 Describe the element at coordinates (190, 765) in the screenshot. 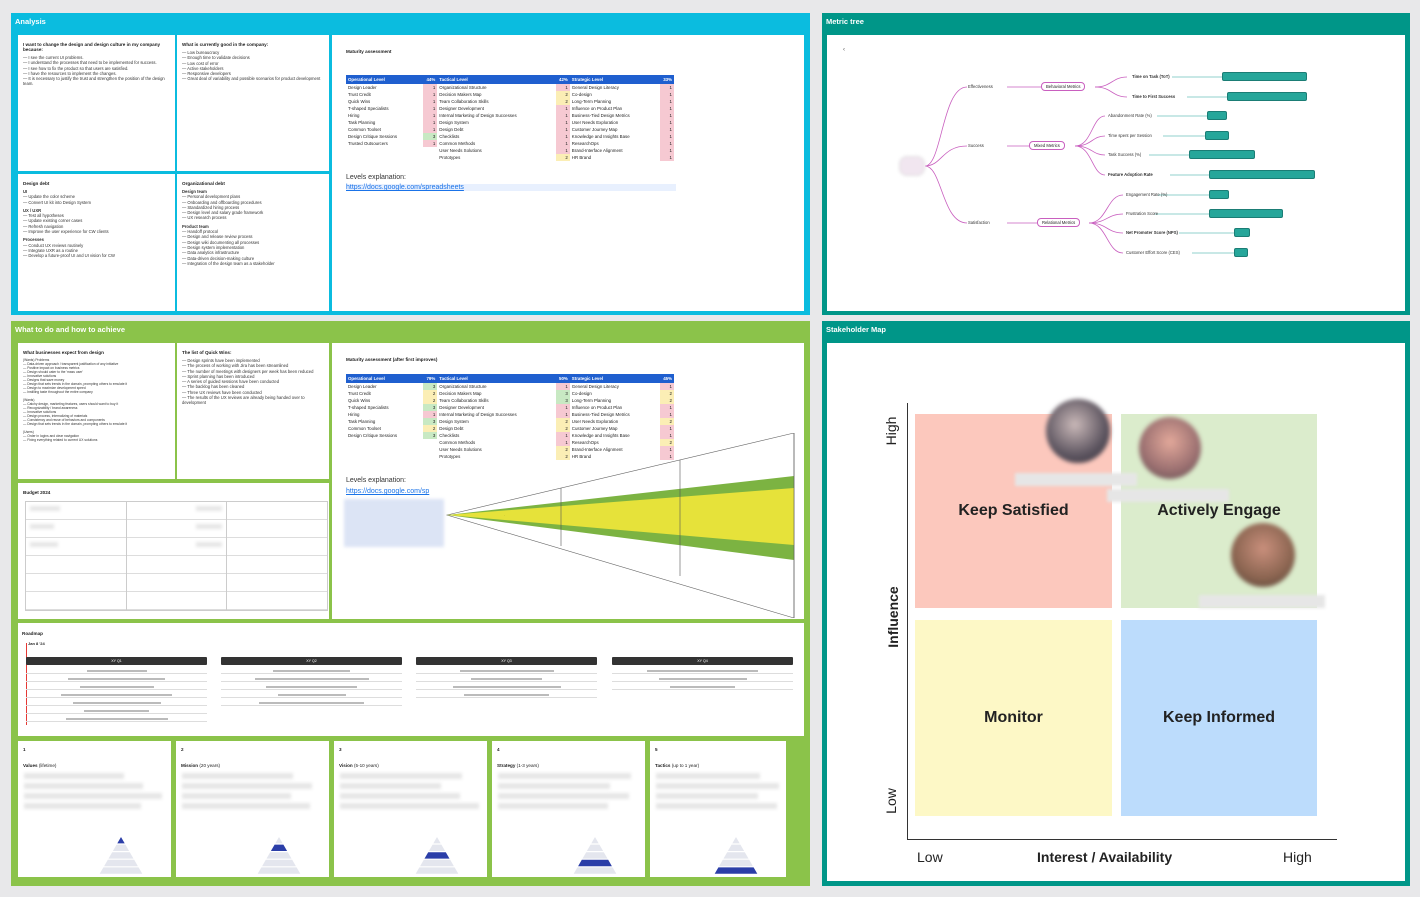

I see `step-title: Mission` at that location.